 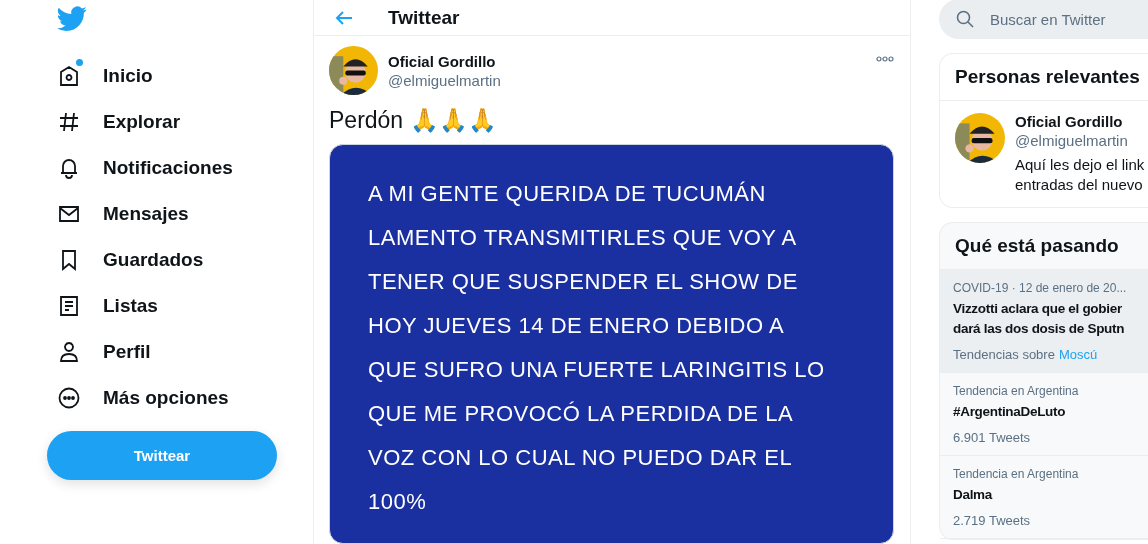 I want to click on tweet-count: 6.901 Tweets, so click(x=992, y=437).